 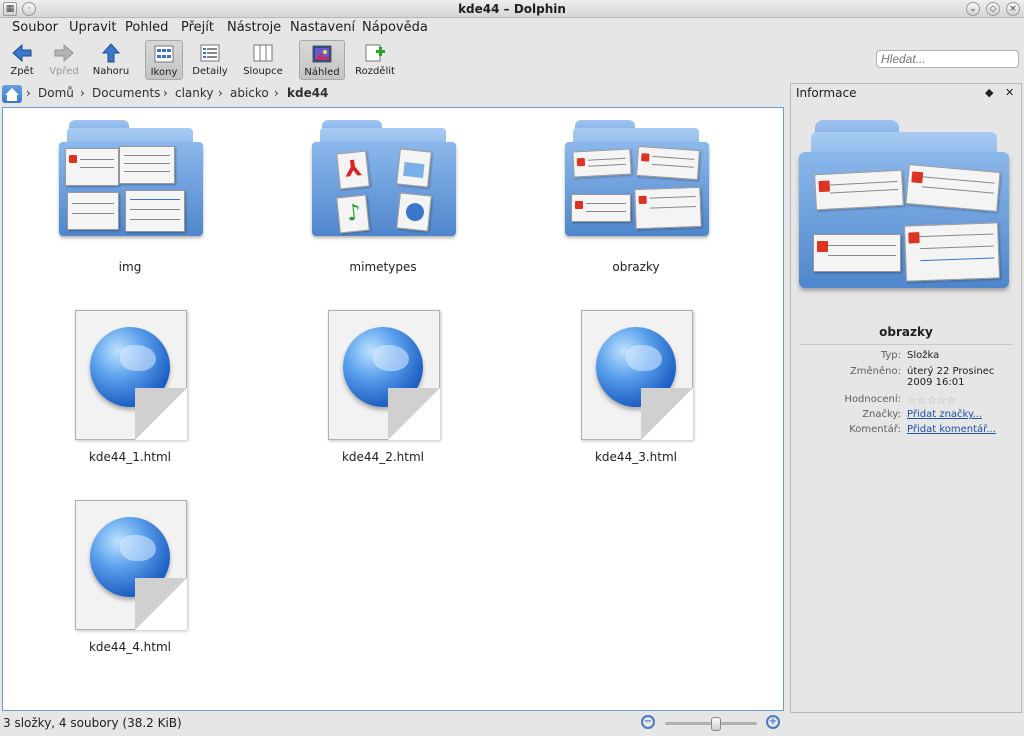 I want to click on arrow-right-icon, so click(x=64, y=53).